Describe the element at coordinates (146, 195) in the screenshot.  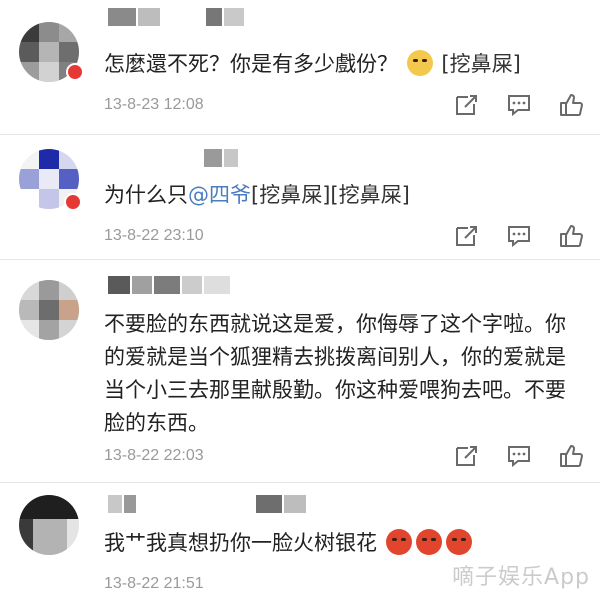
I see `comment-body: 为什么只` at that location.